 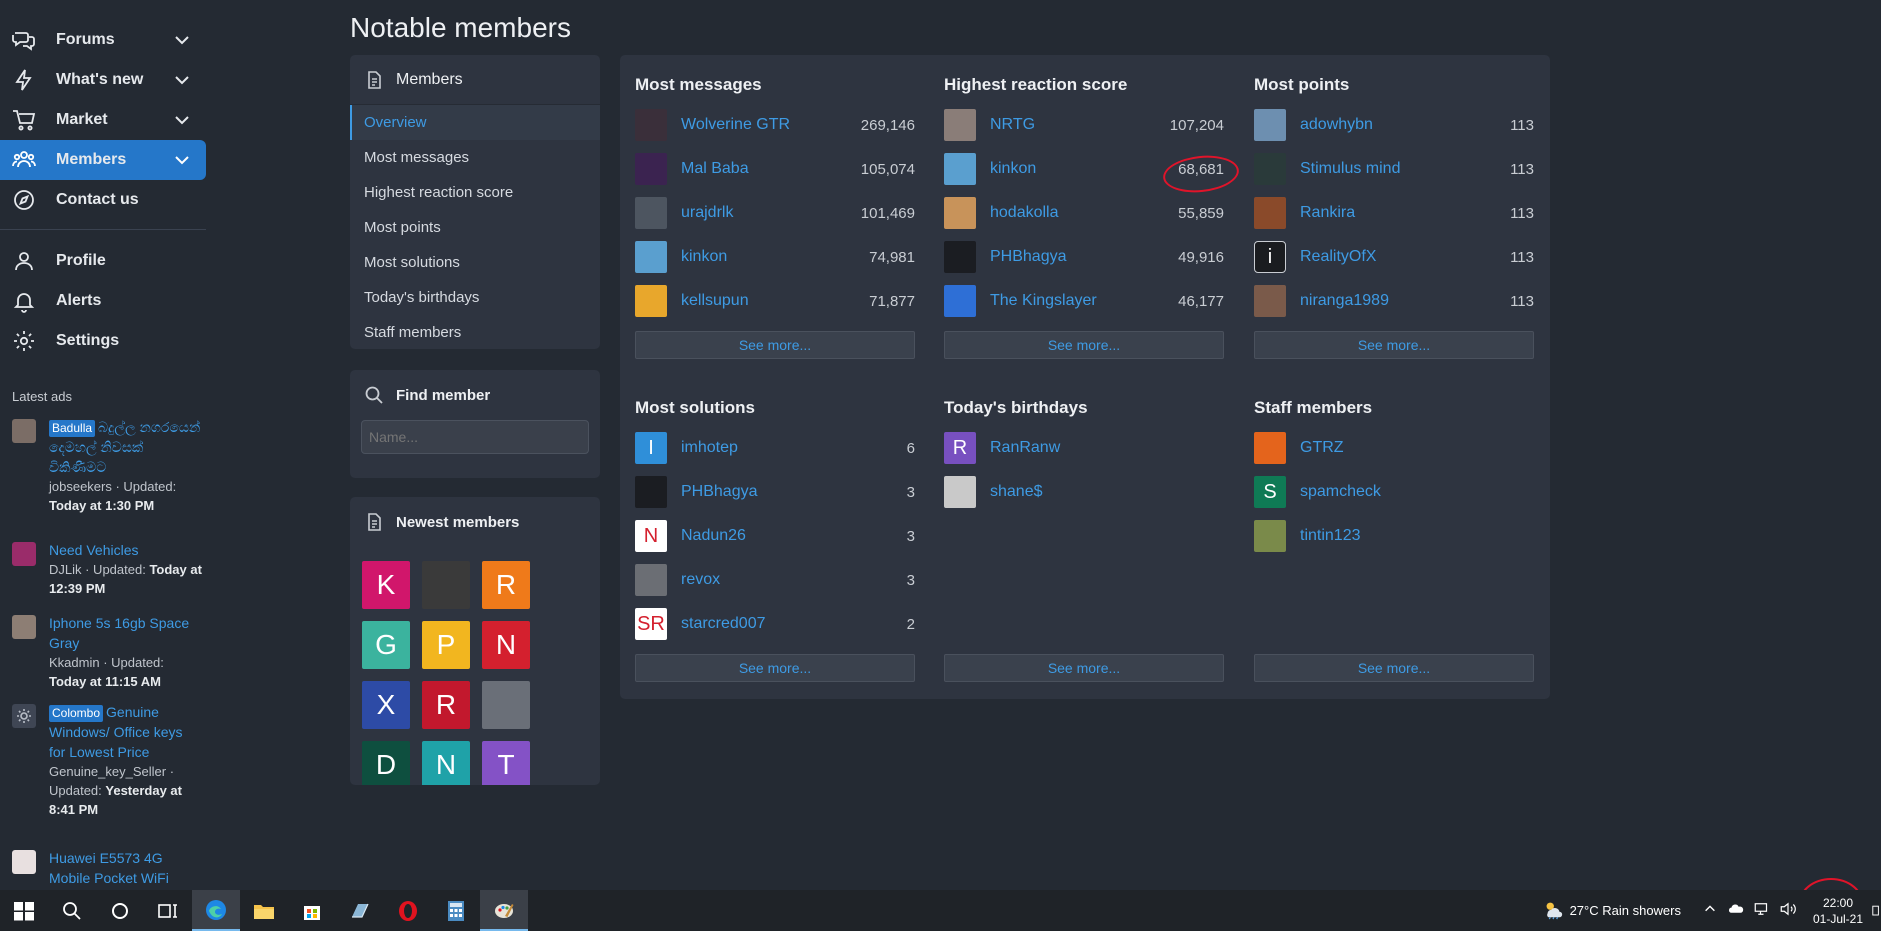 What do you see at coordinates (475, 122) in the screenshot?
I see `menu-overview: Overview` at bounding box center [475, 122].